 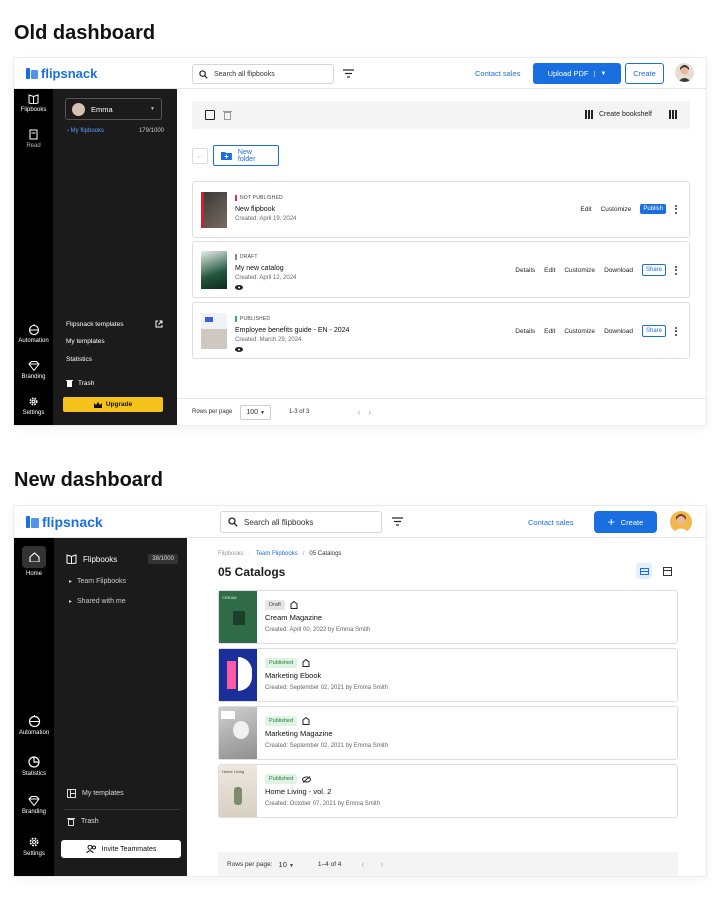 I want to click on external-link-icon, so click(x=159, y=324).